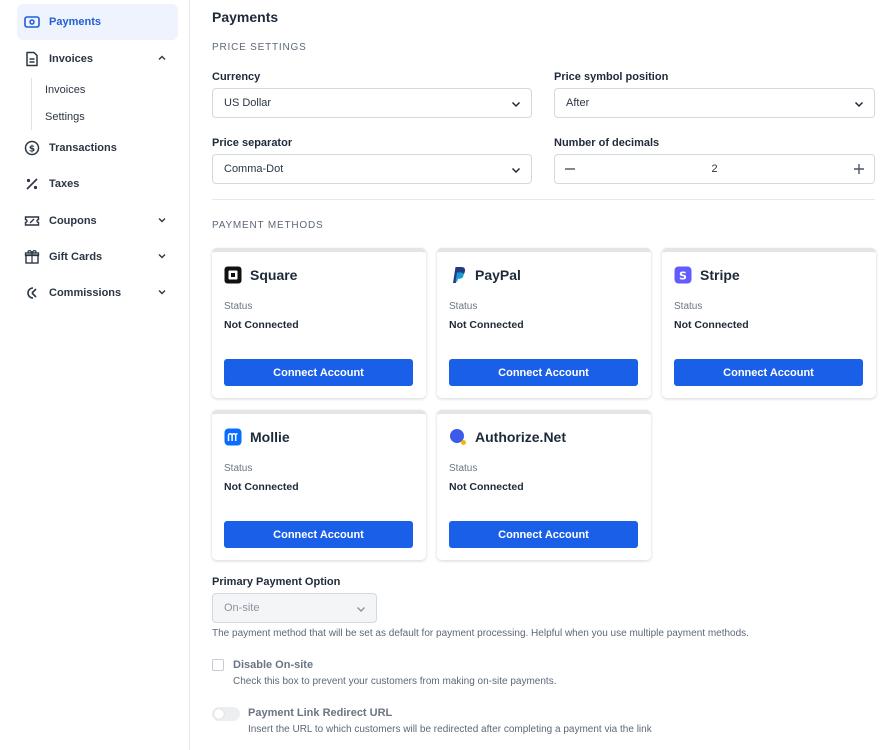 The image size is (893, 750). Describe the element at coordinates (32, 293) in the screenshot. I see `commissions-icon` at that location.